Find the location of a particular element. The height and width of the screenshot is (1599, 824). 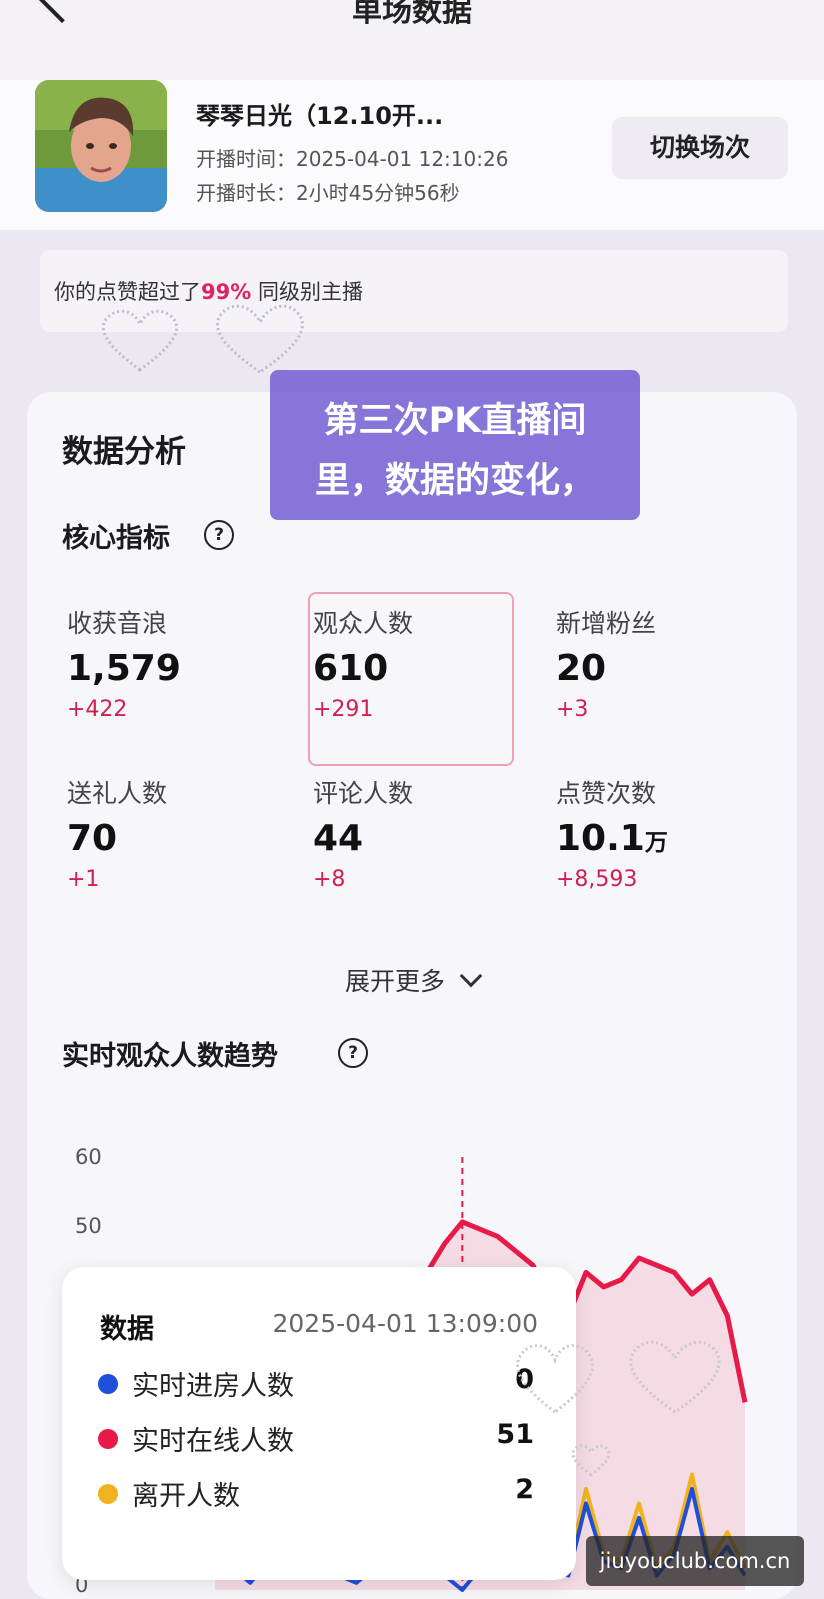

tooltip-row-label: 离开人数 is located at coordinates (186, 1496).